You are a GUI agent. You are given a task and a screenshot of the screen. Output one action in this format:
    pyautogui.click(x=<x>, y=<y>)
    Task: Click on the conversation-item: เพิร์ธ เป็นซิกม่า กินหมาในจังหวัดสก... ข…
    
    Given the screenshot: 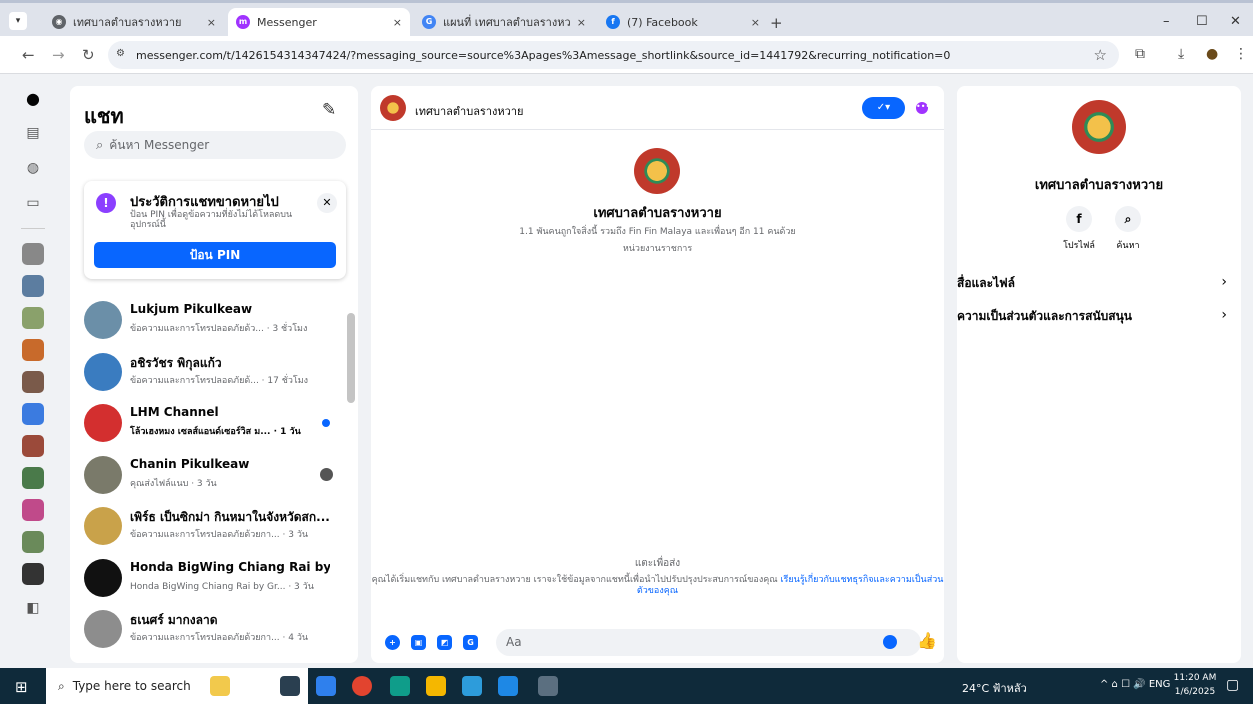 What is the action you would take?
    pyautogui.click(x=213, y=528)
    